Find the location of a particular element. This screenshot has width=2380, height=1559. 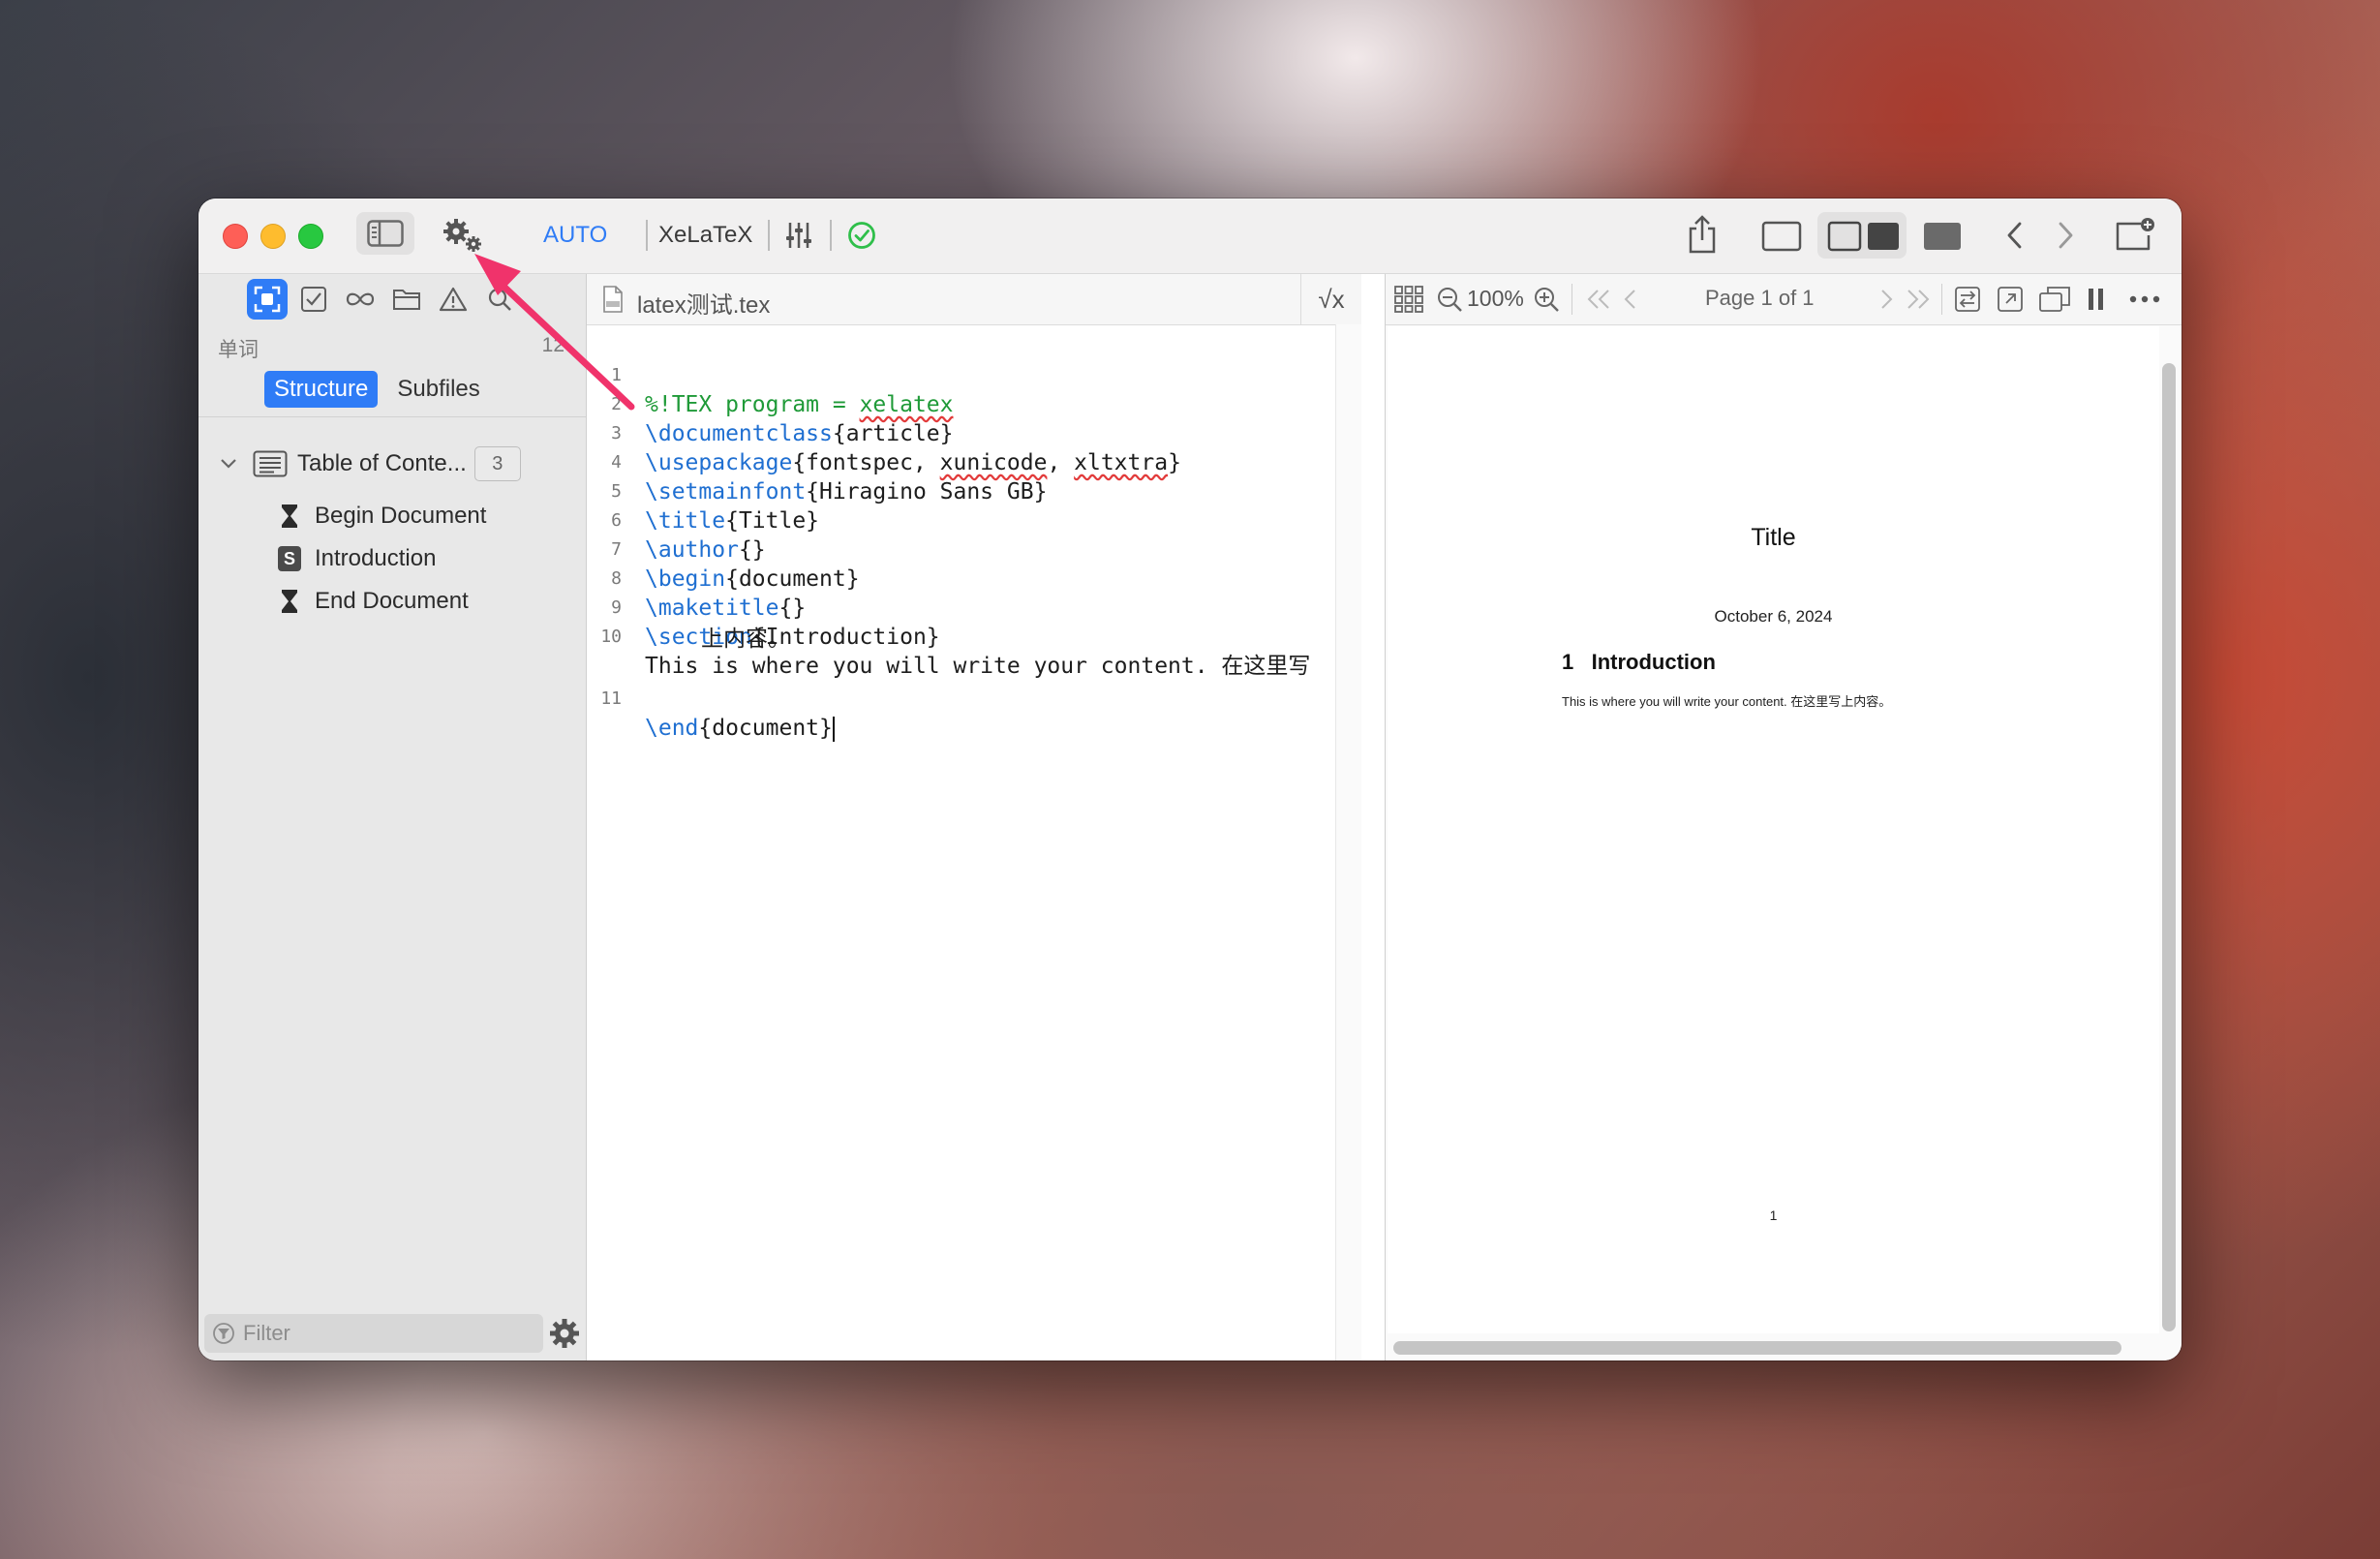

zoom-out-icon is located at coordinates (1450, 300).